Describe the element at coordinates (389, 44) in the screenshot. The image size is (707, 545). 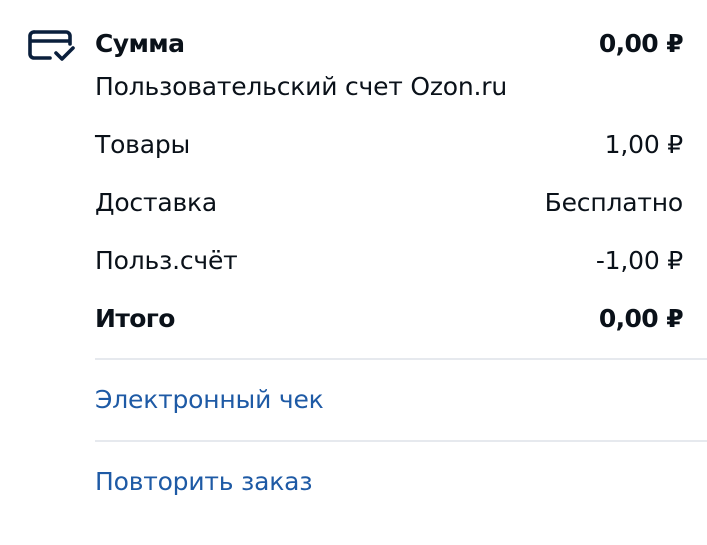
I see `summary-row: Сумма 0,00 ₽` at that location.